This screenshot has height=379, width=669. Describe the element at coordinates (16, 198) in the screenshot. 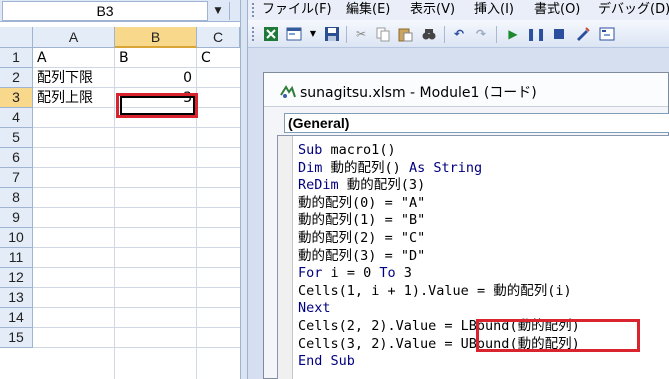

I see `row-header-8: 8` at that location.